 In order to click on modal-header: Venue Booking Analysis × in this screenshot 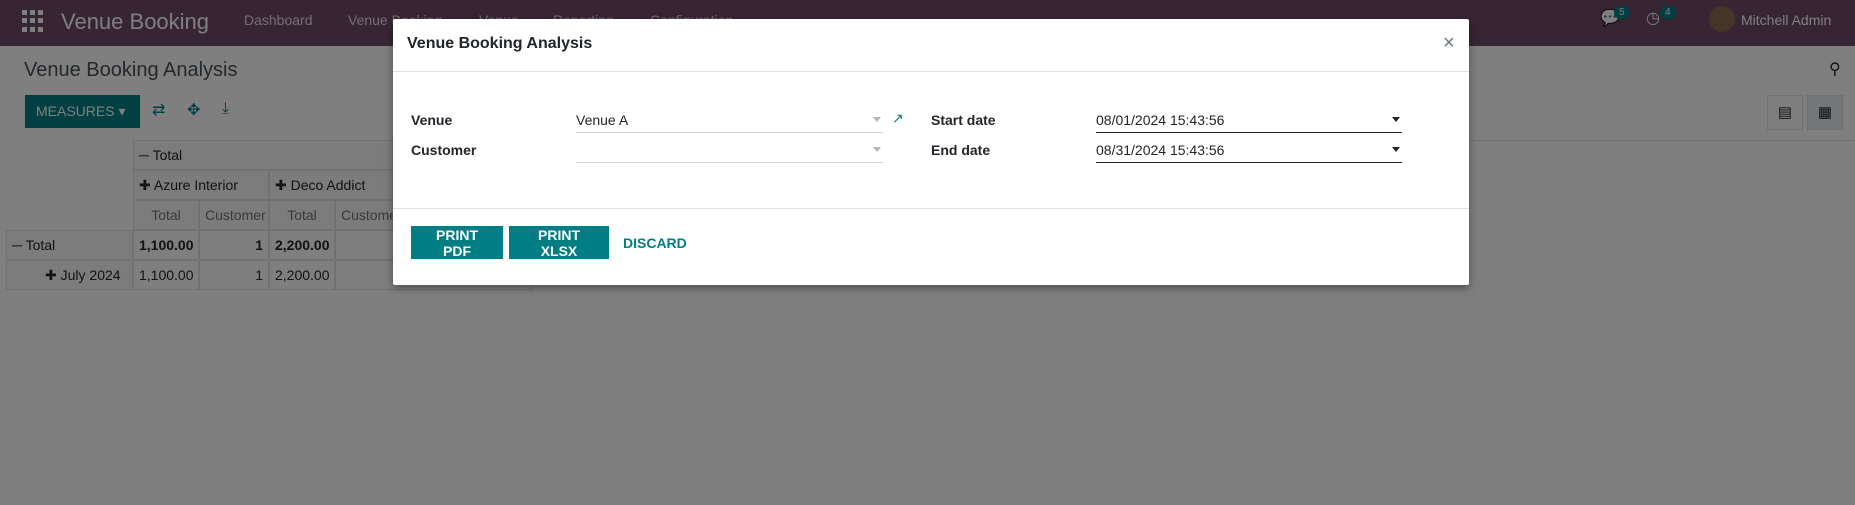, I will do `click(931, 45)`.